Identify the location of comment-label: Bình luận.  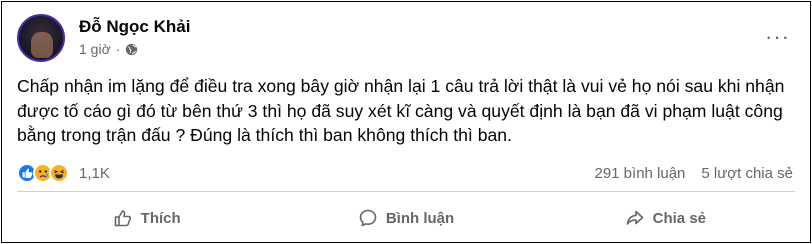
(420, 218).